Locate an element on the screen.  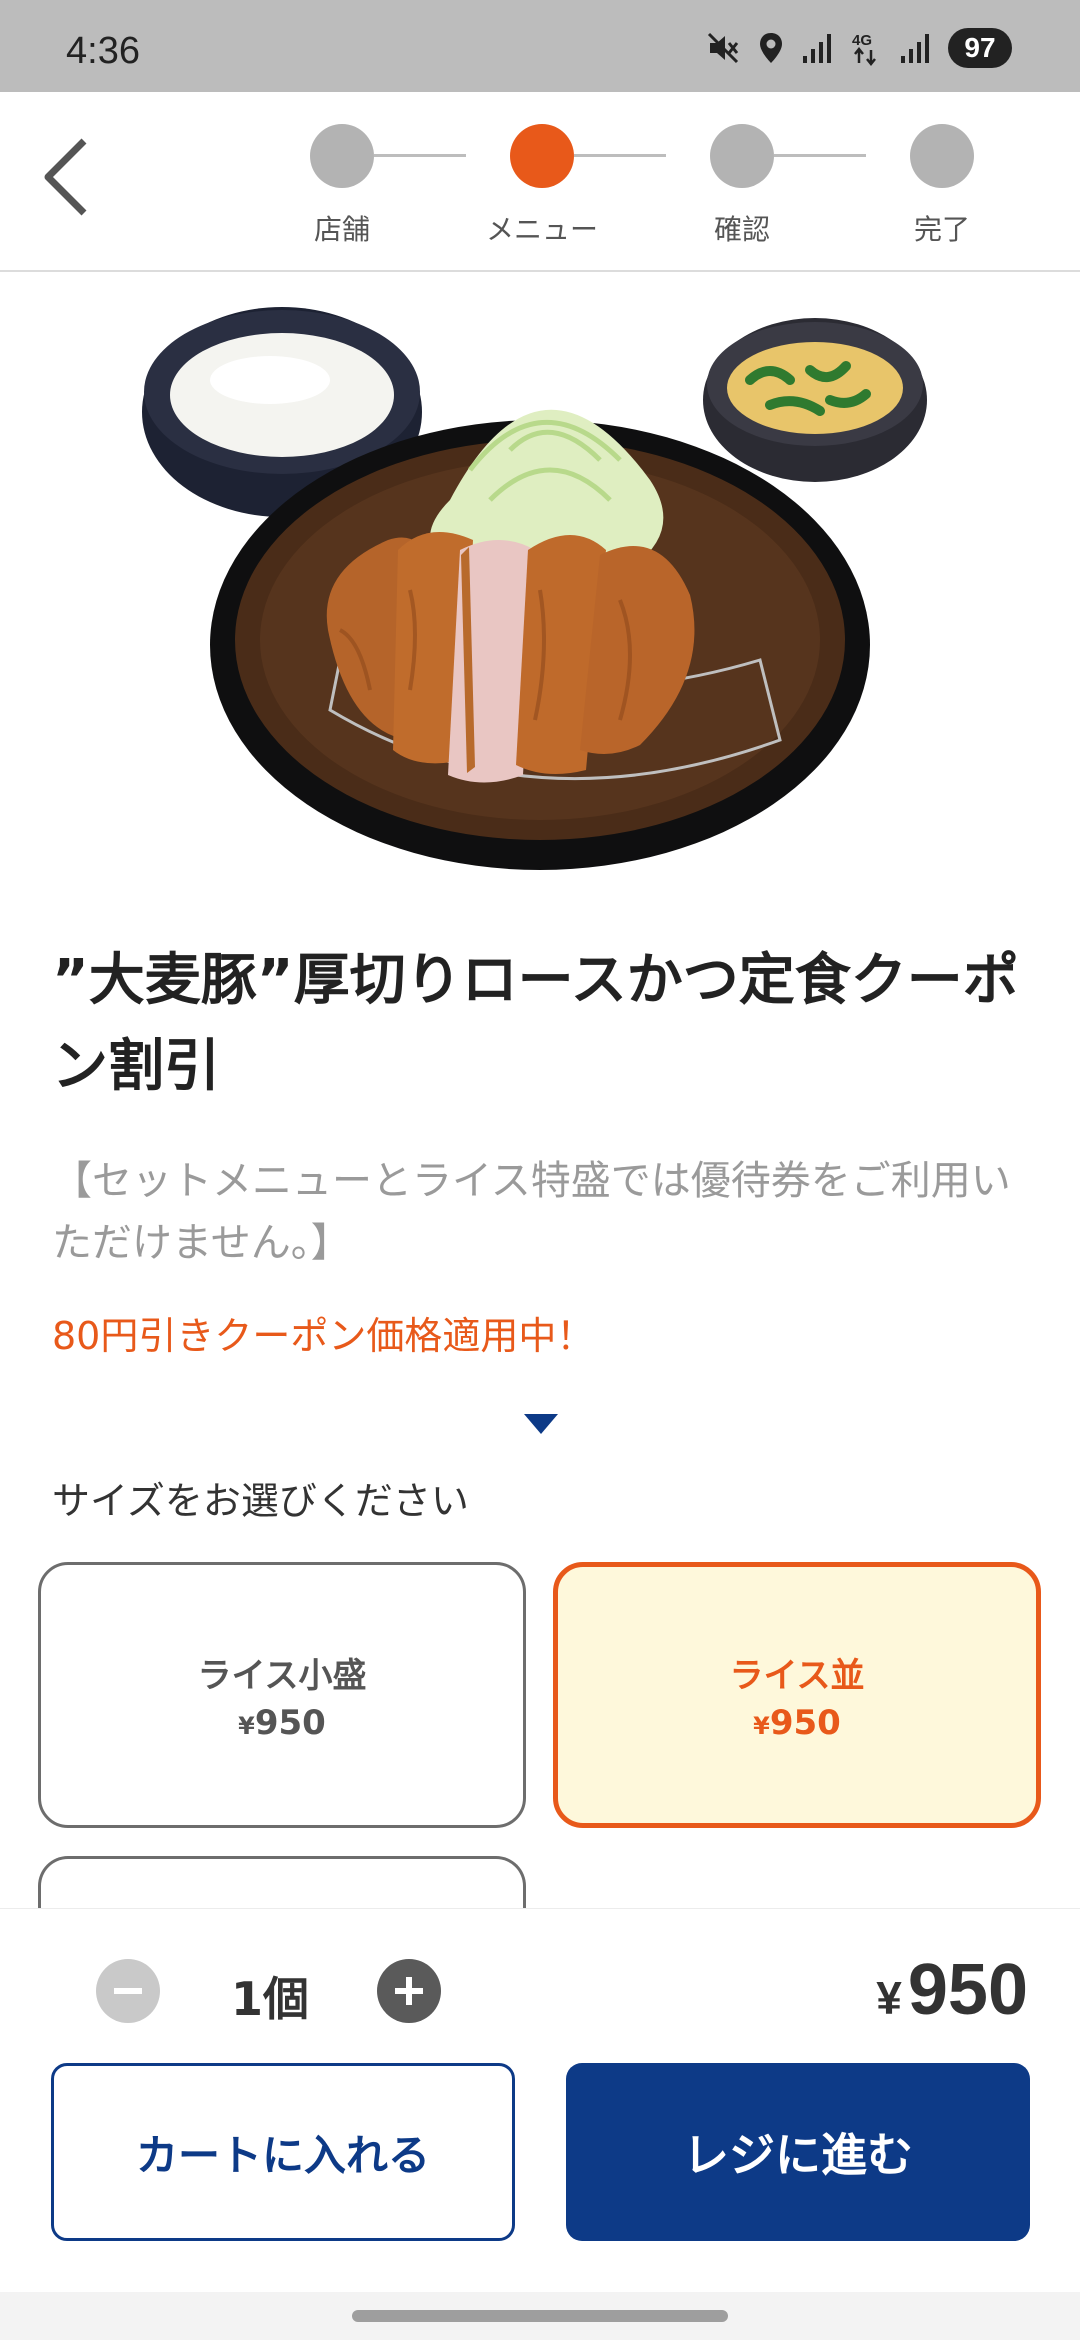
add-to-cart-button: カートに入れる is located at coordinates (283, 2152).